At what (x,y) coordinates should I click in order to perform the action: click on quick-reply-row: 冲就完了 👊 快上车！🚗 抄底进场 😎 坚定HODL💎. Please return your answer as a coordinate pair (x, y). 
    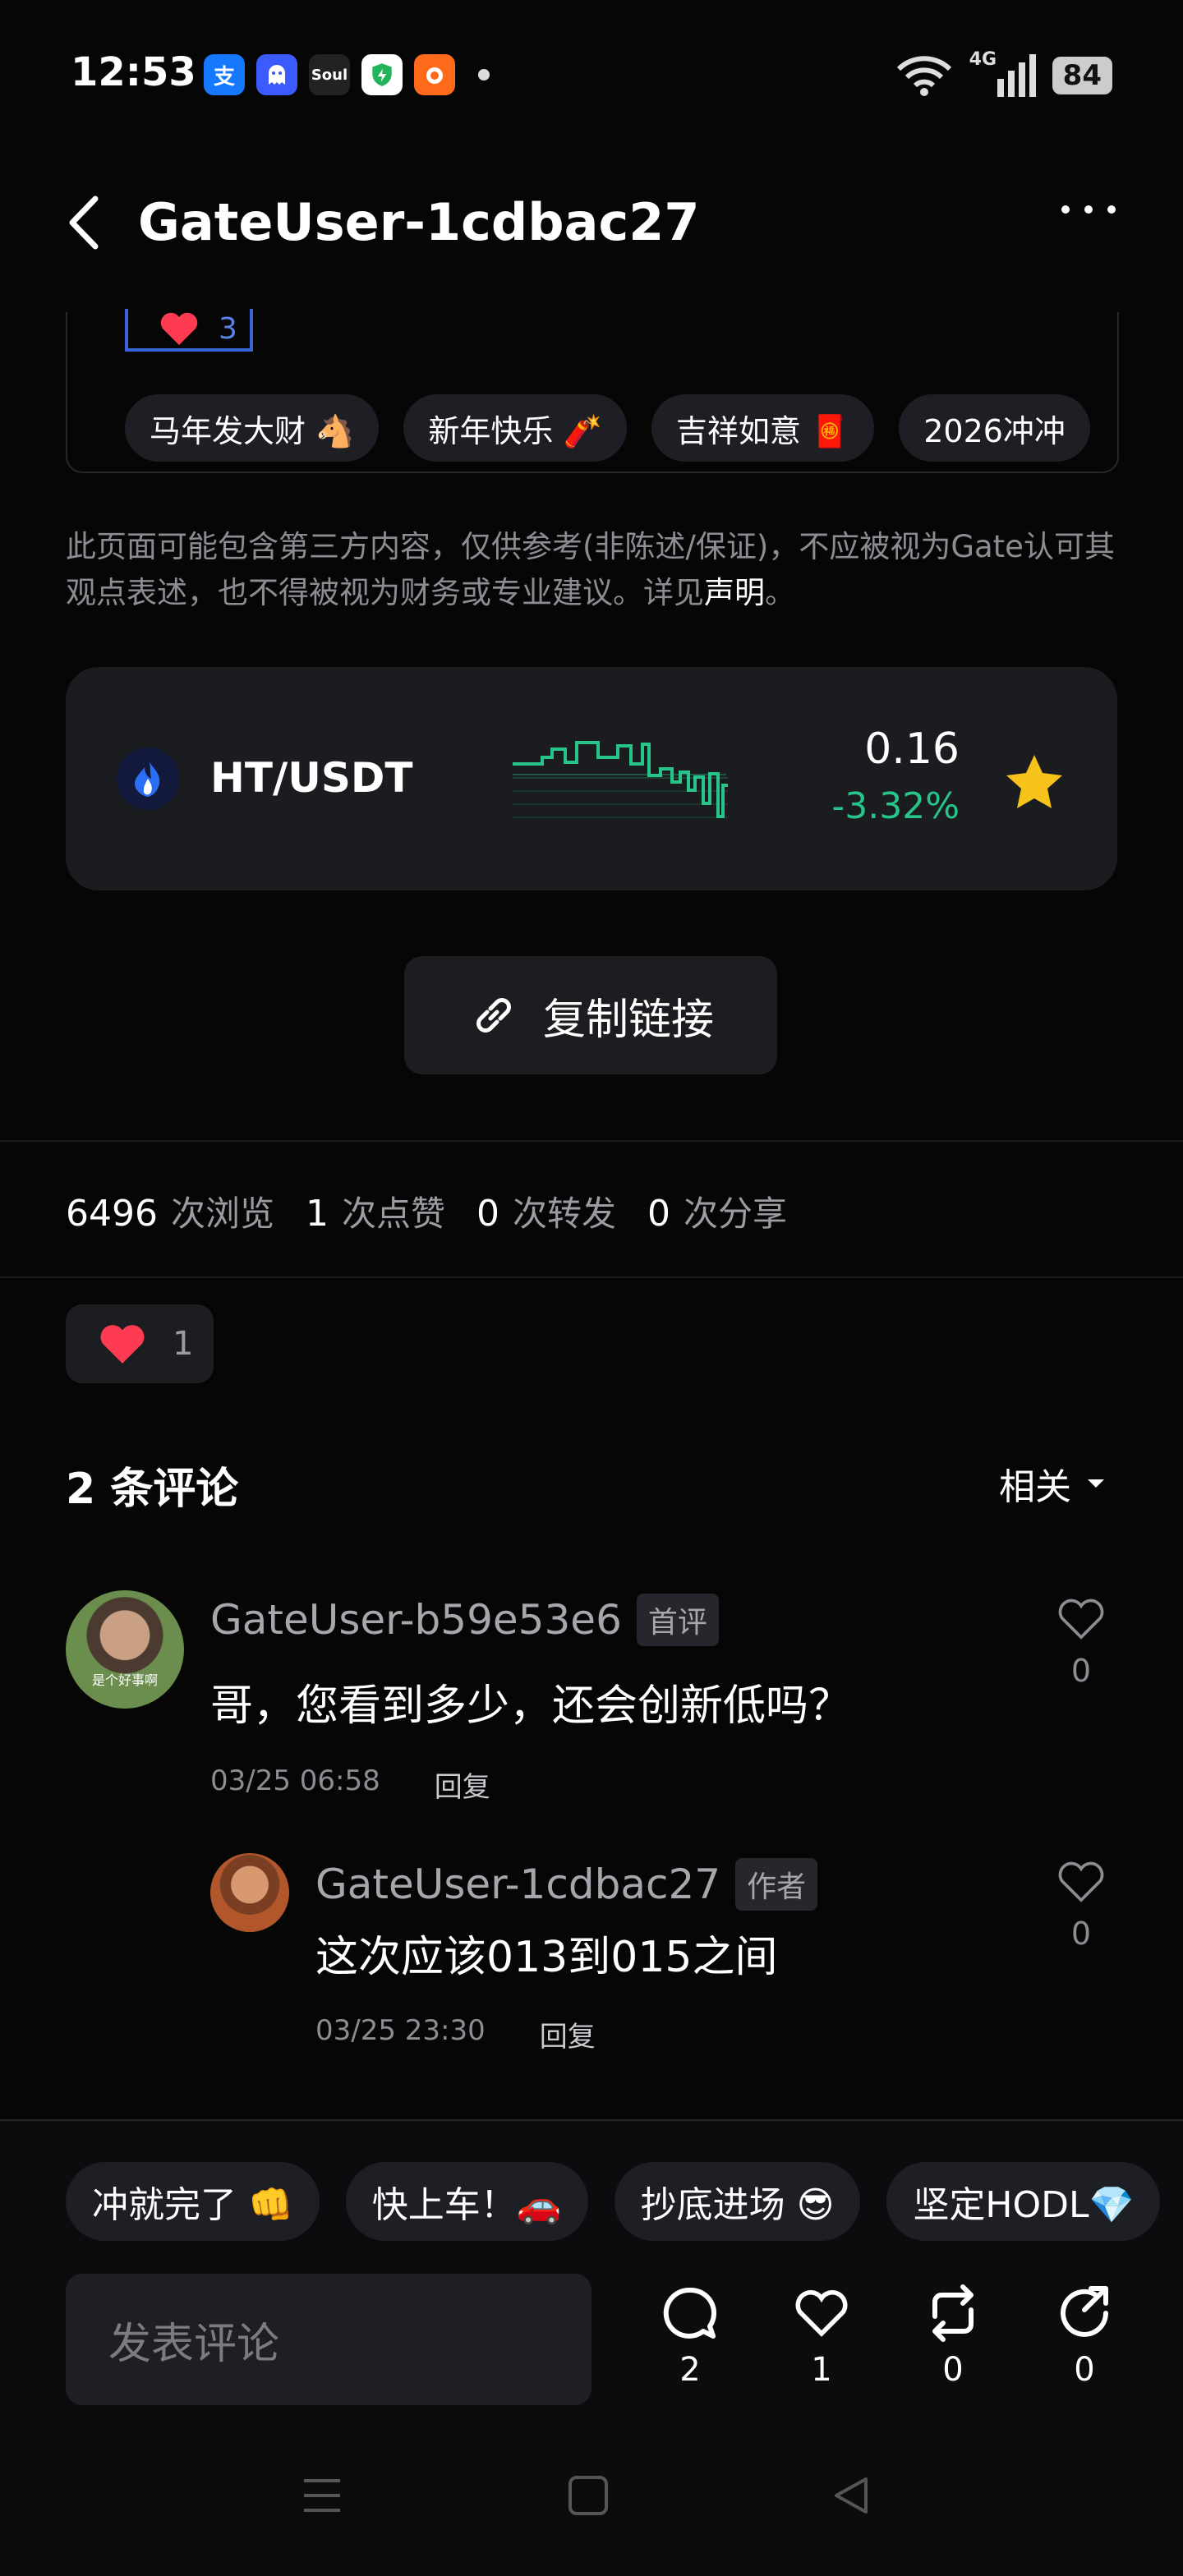
    Looking at the image, I should click on (624, 2201).